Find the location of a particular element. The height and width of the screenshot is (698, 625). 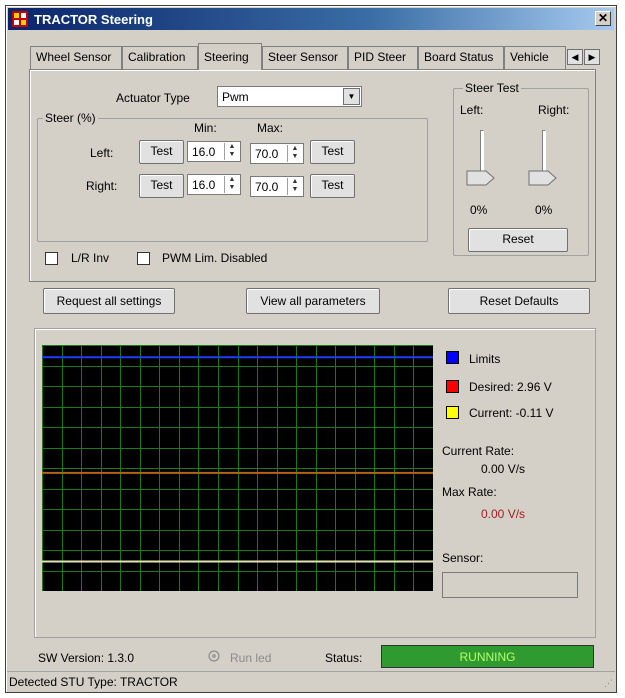

steer-test-reset-button: Reset is located at coordinates (518, 240).